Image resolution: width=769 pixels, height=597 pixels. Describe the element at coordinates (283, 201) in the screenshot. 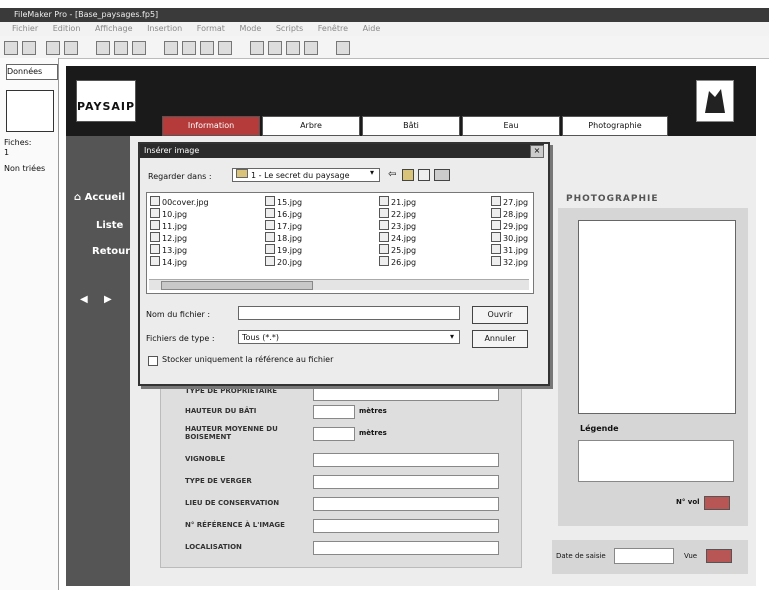

I see `file-item: 15.jpg` at that location.